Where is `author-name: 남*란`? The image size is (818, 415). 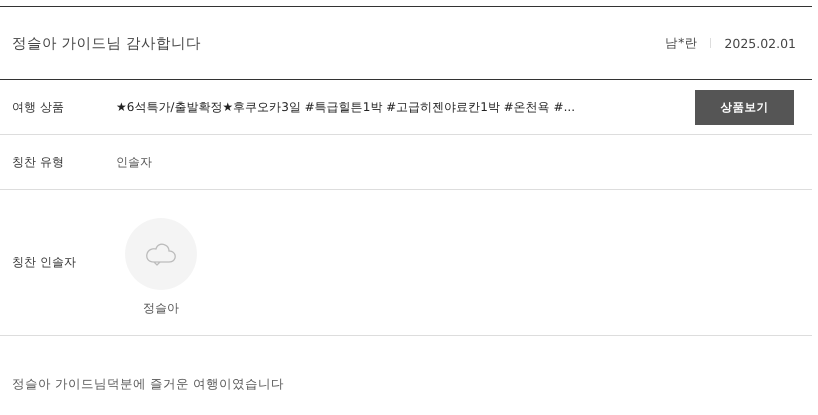 author-name: 남*란 is located at coordinates (681, 43).